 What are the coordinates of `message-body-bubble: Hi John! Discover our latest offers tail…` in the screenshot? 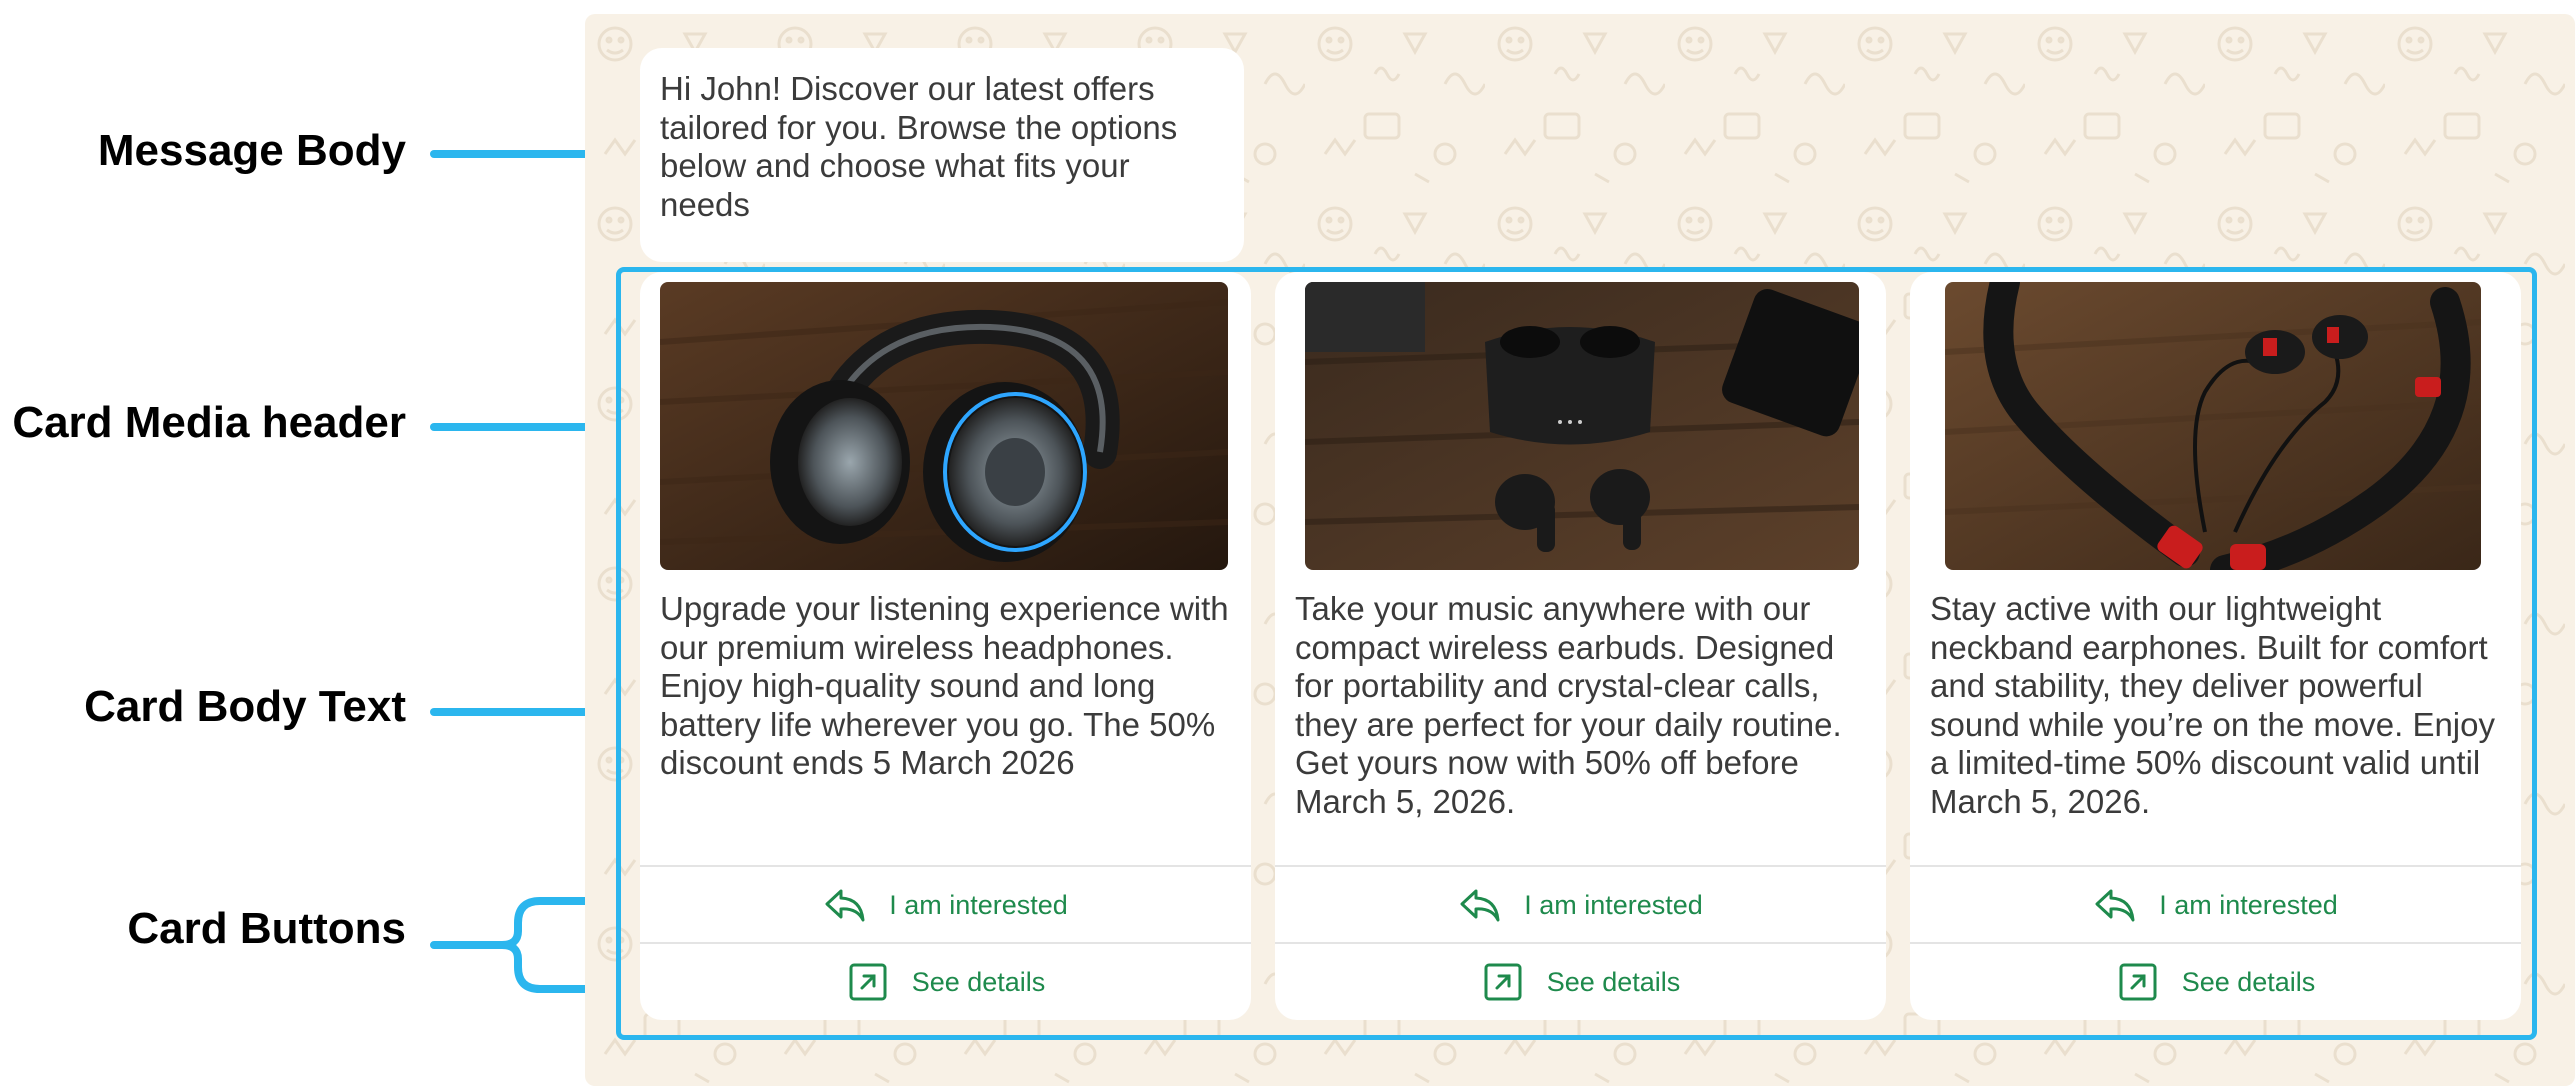 It's located at (942, 155).